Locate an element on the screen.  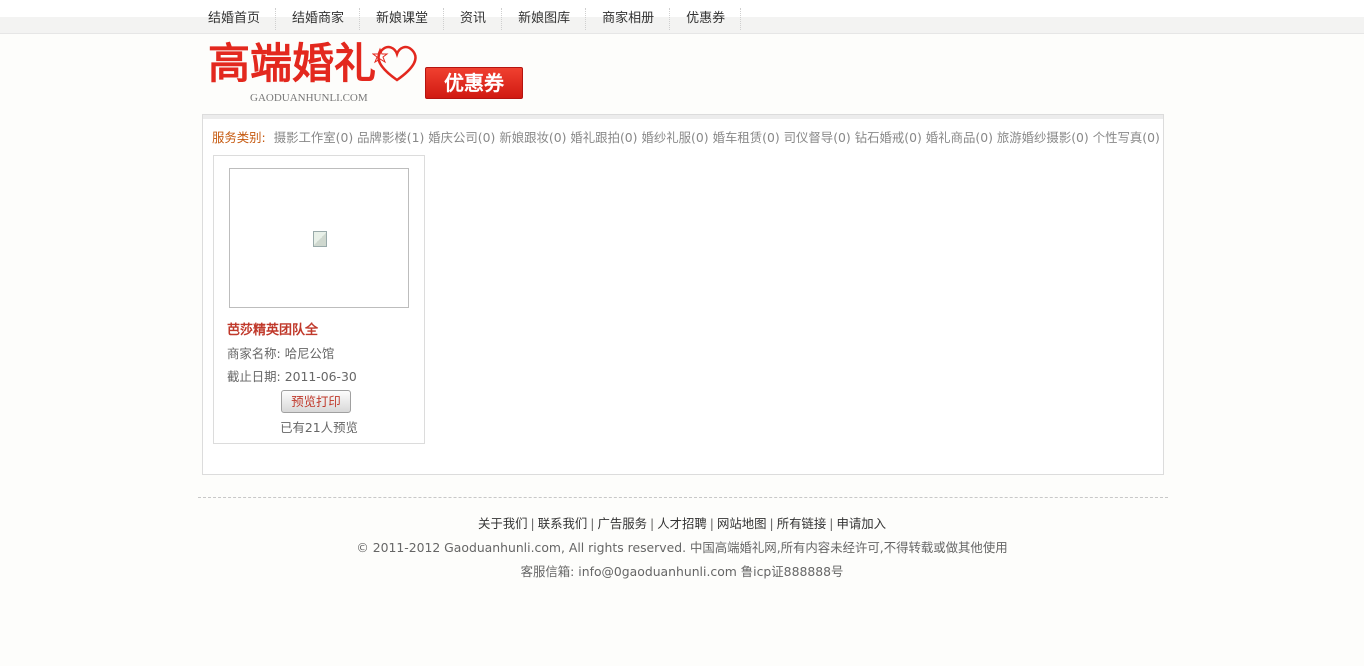
deadline-row: 截止日期: 2011-06-30 is located at coordinates (292, 376).